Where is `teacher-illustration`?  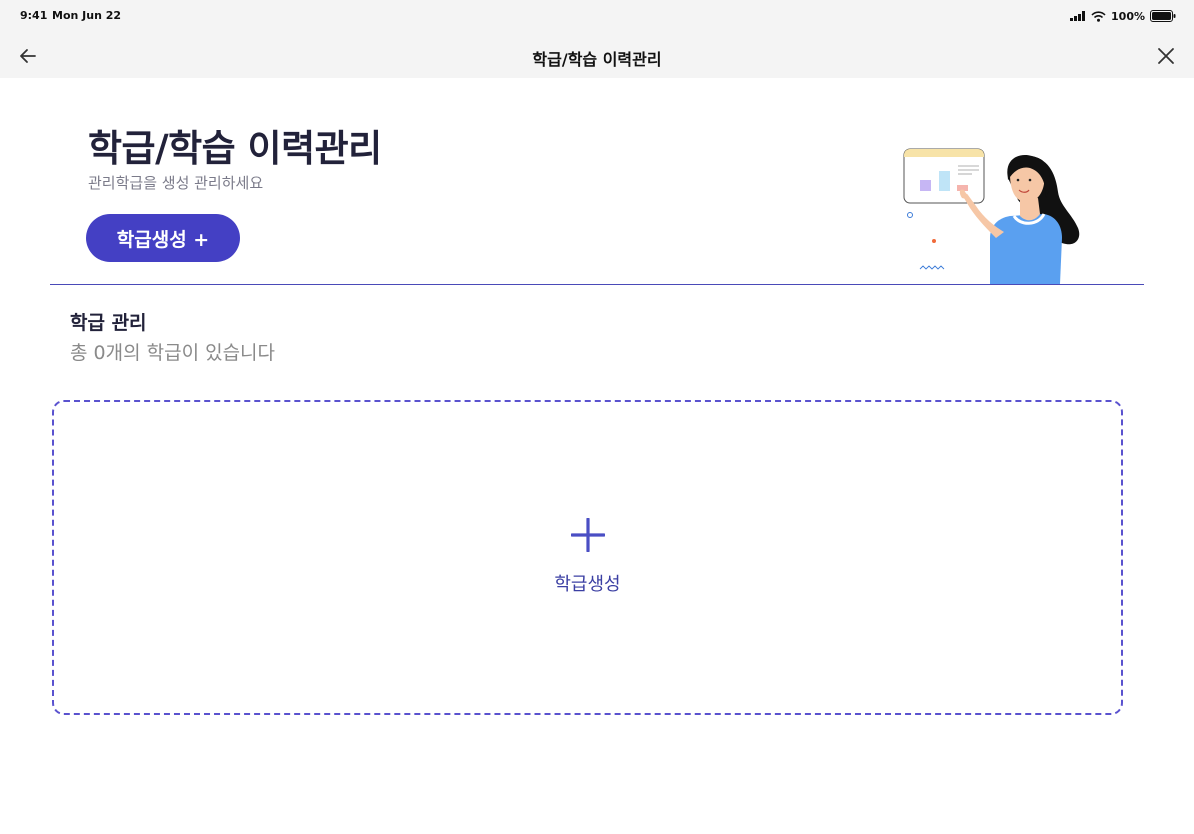
teacher-illustration is located at coordinates (991, 216).